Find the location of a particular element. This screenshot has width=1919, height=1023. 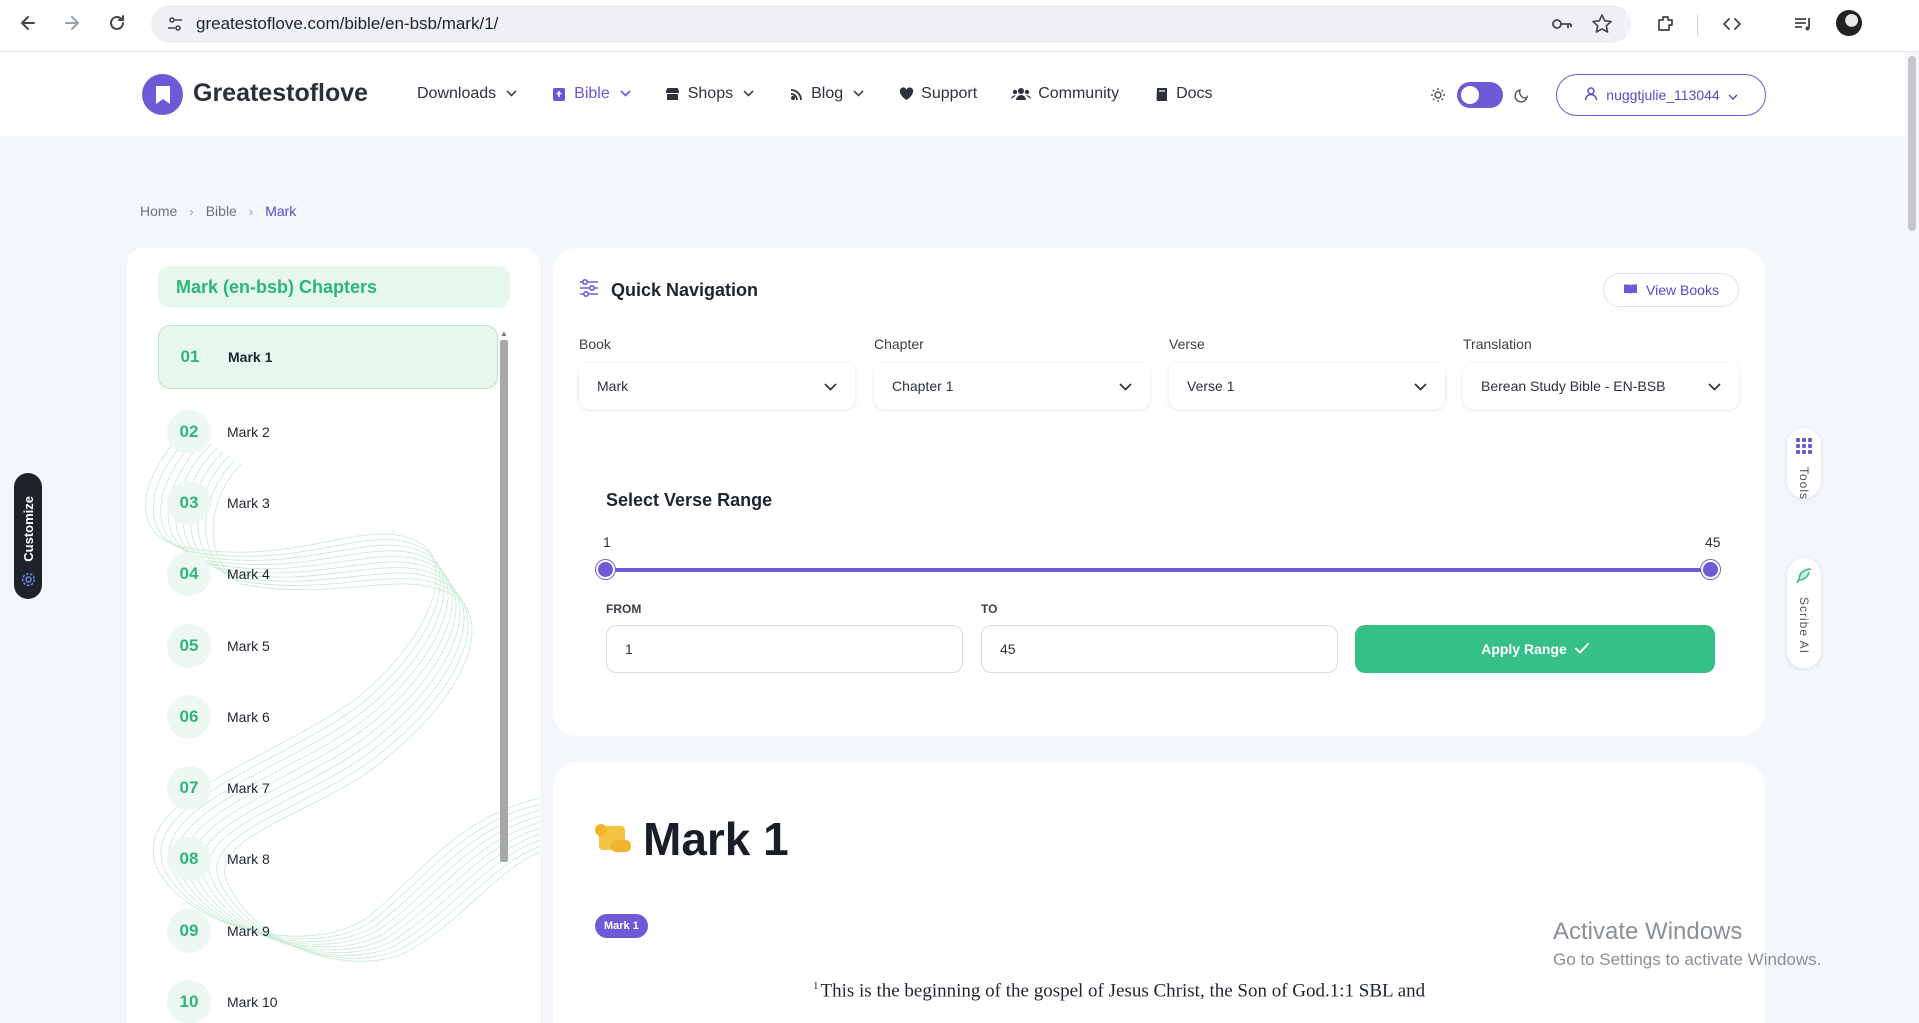

toolbar-separator is located at coordinates (1697, 25).